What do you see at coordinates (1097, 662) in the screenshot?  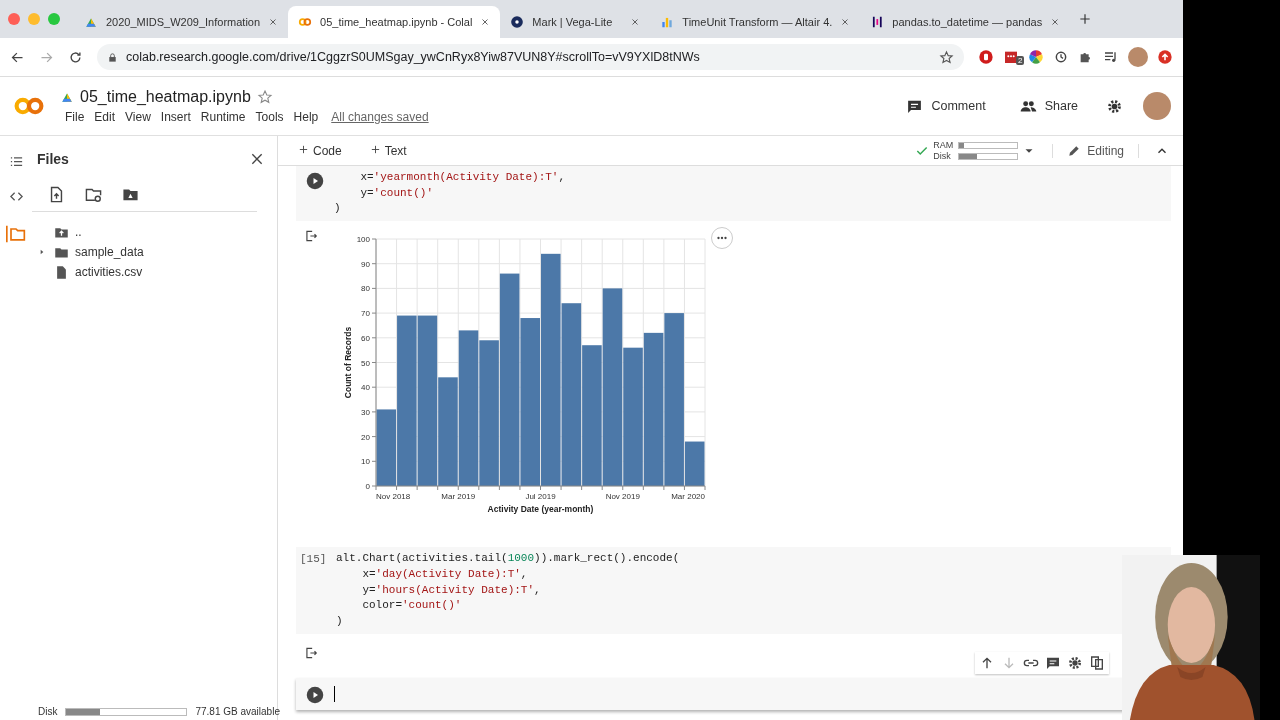 I see `mirror-icon` at bounding box center [1097, 662].